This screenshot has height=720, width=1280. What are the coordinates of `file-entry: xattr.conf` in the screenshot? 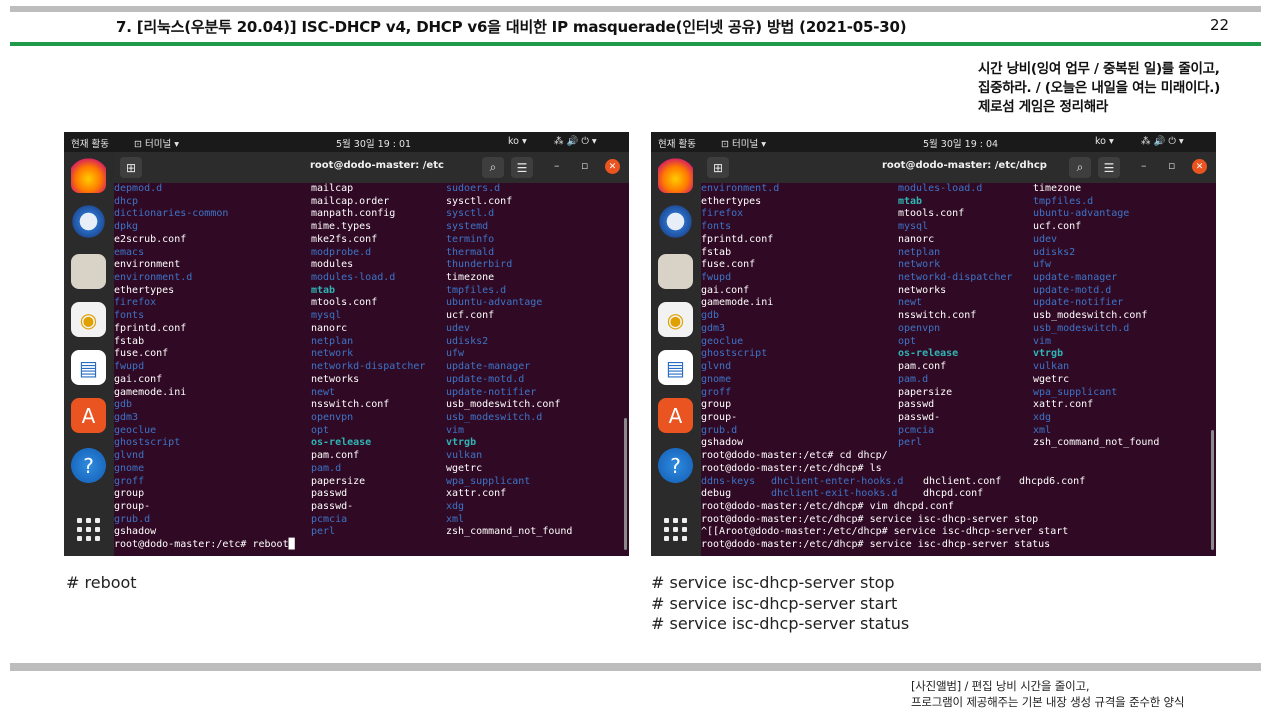 It's located at (476, 494).